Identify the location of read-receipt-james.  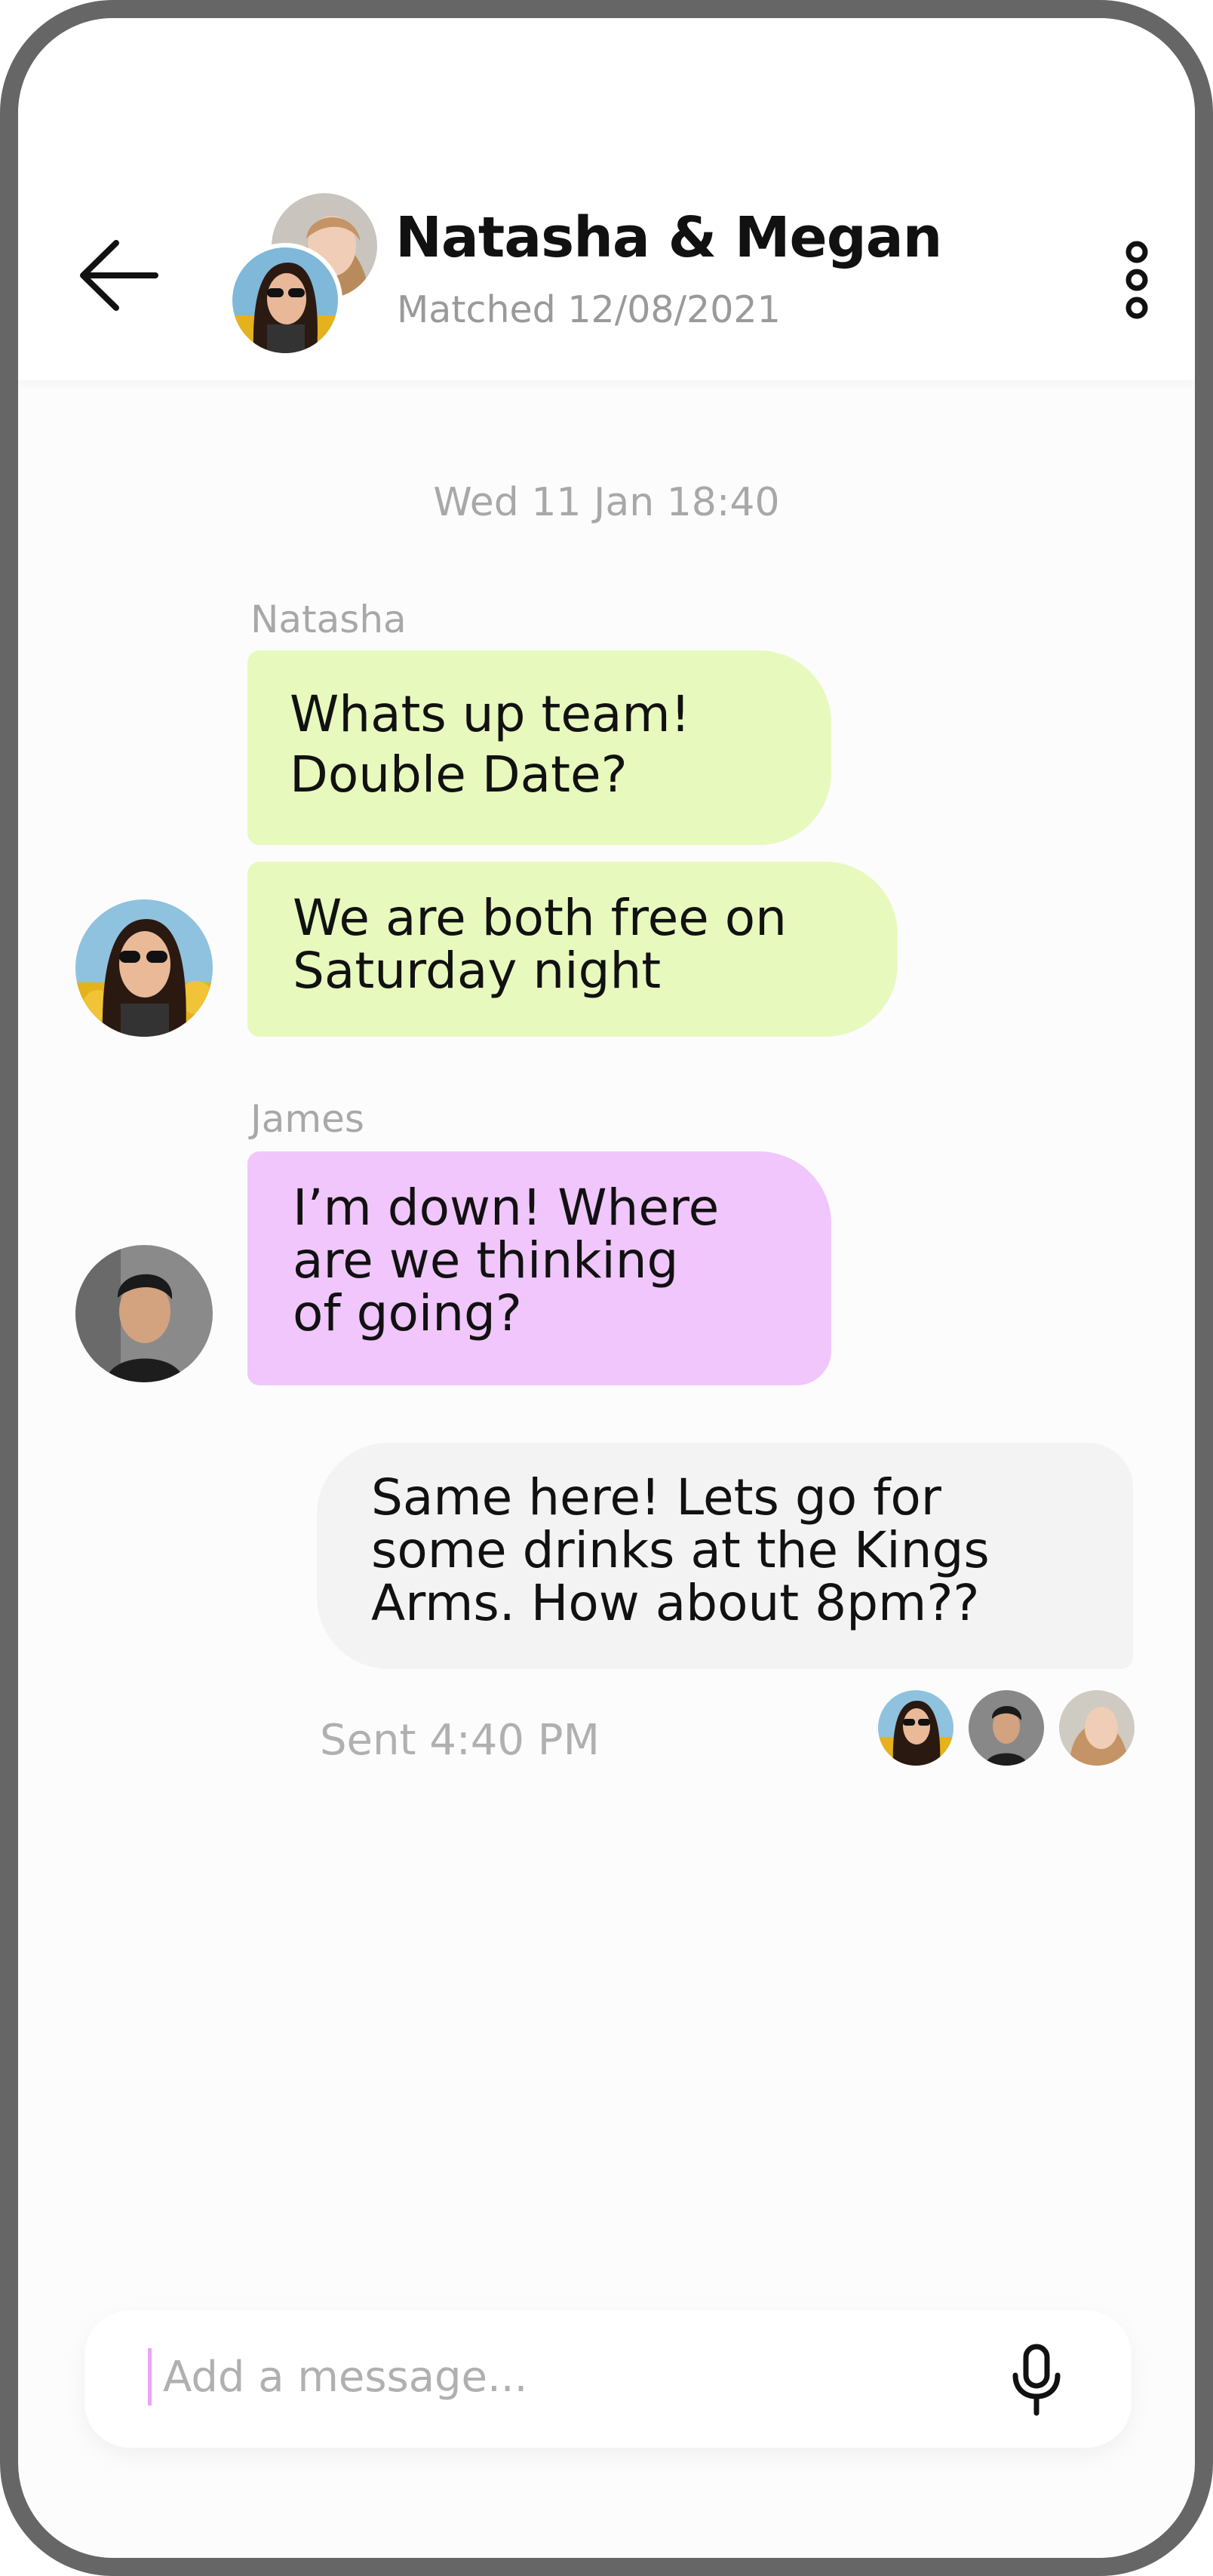
(1007, 1728).